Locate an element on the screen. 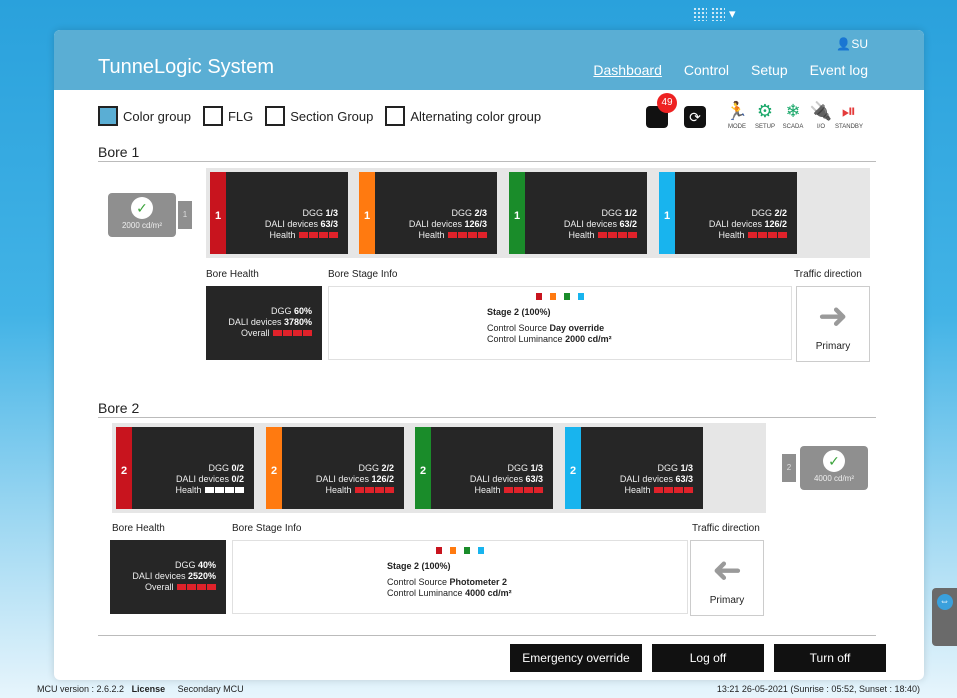 The image size is (957, 698). turn-off-button: Turn off is located at coordinates (830, 658).